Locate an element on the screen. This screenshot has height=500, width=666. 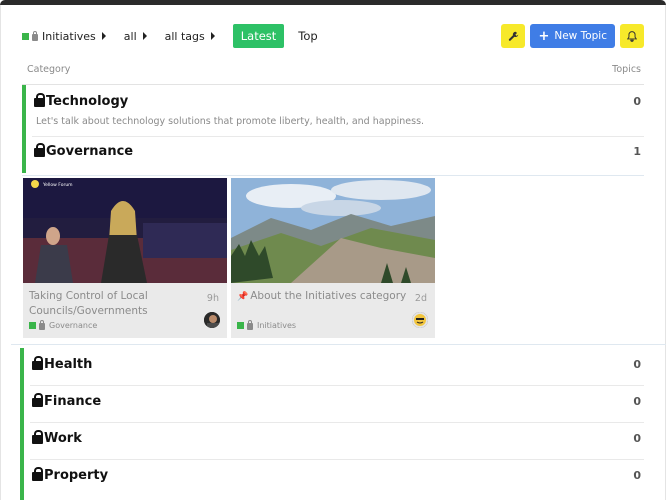
topic-card-2-age: 2d is located at coordinates (420, 298).